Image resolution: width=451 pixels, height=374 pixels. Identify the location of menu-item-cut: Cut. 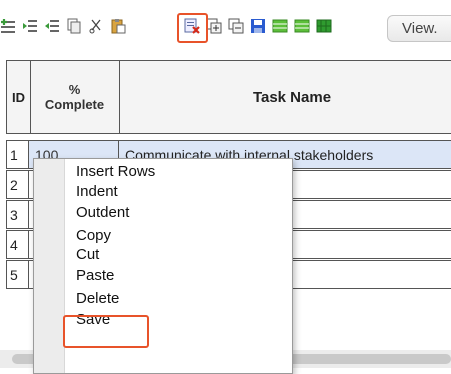
(87, 254).